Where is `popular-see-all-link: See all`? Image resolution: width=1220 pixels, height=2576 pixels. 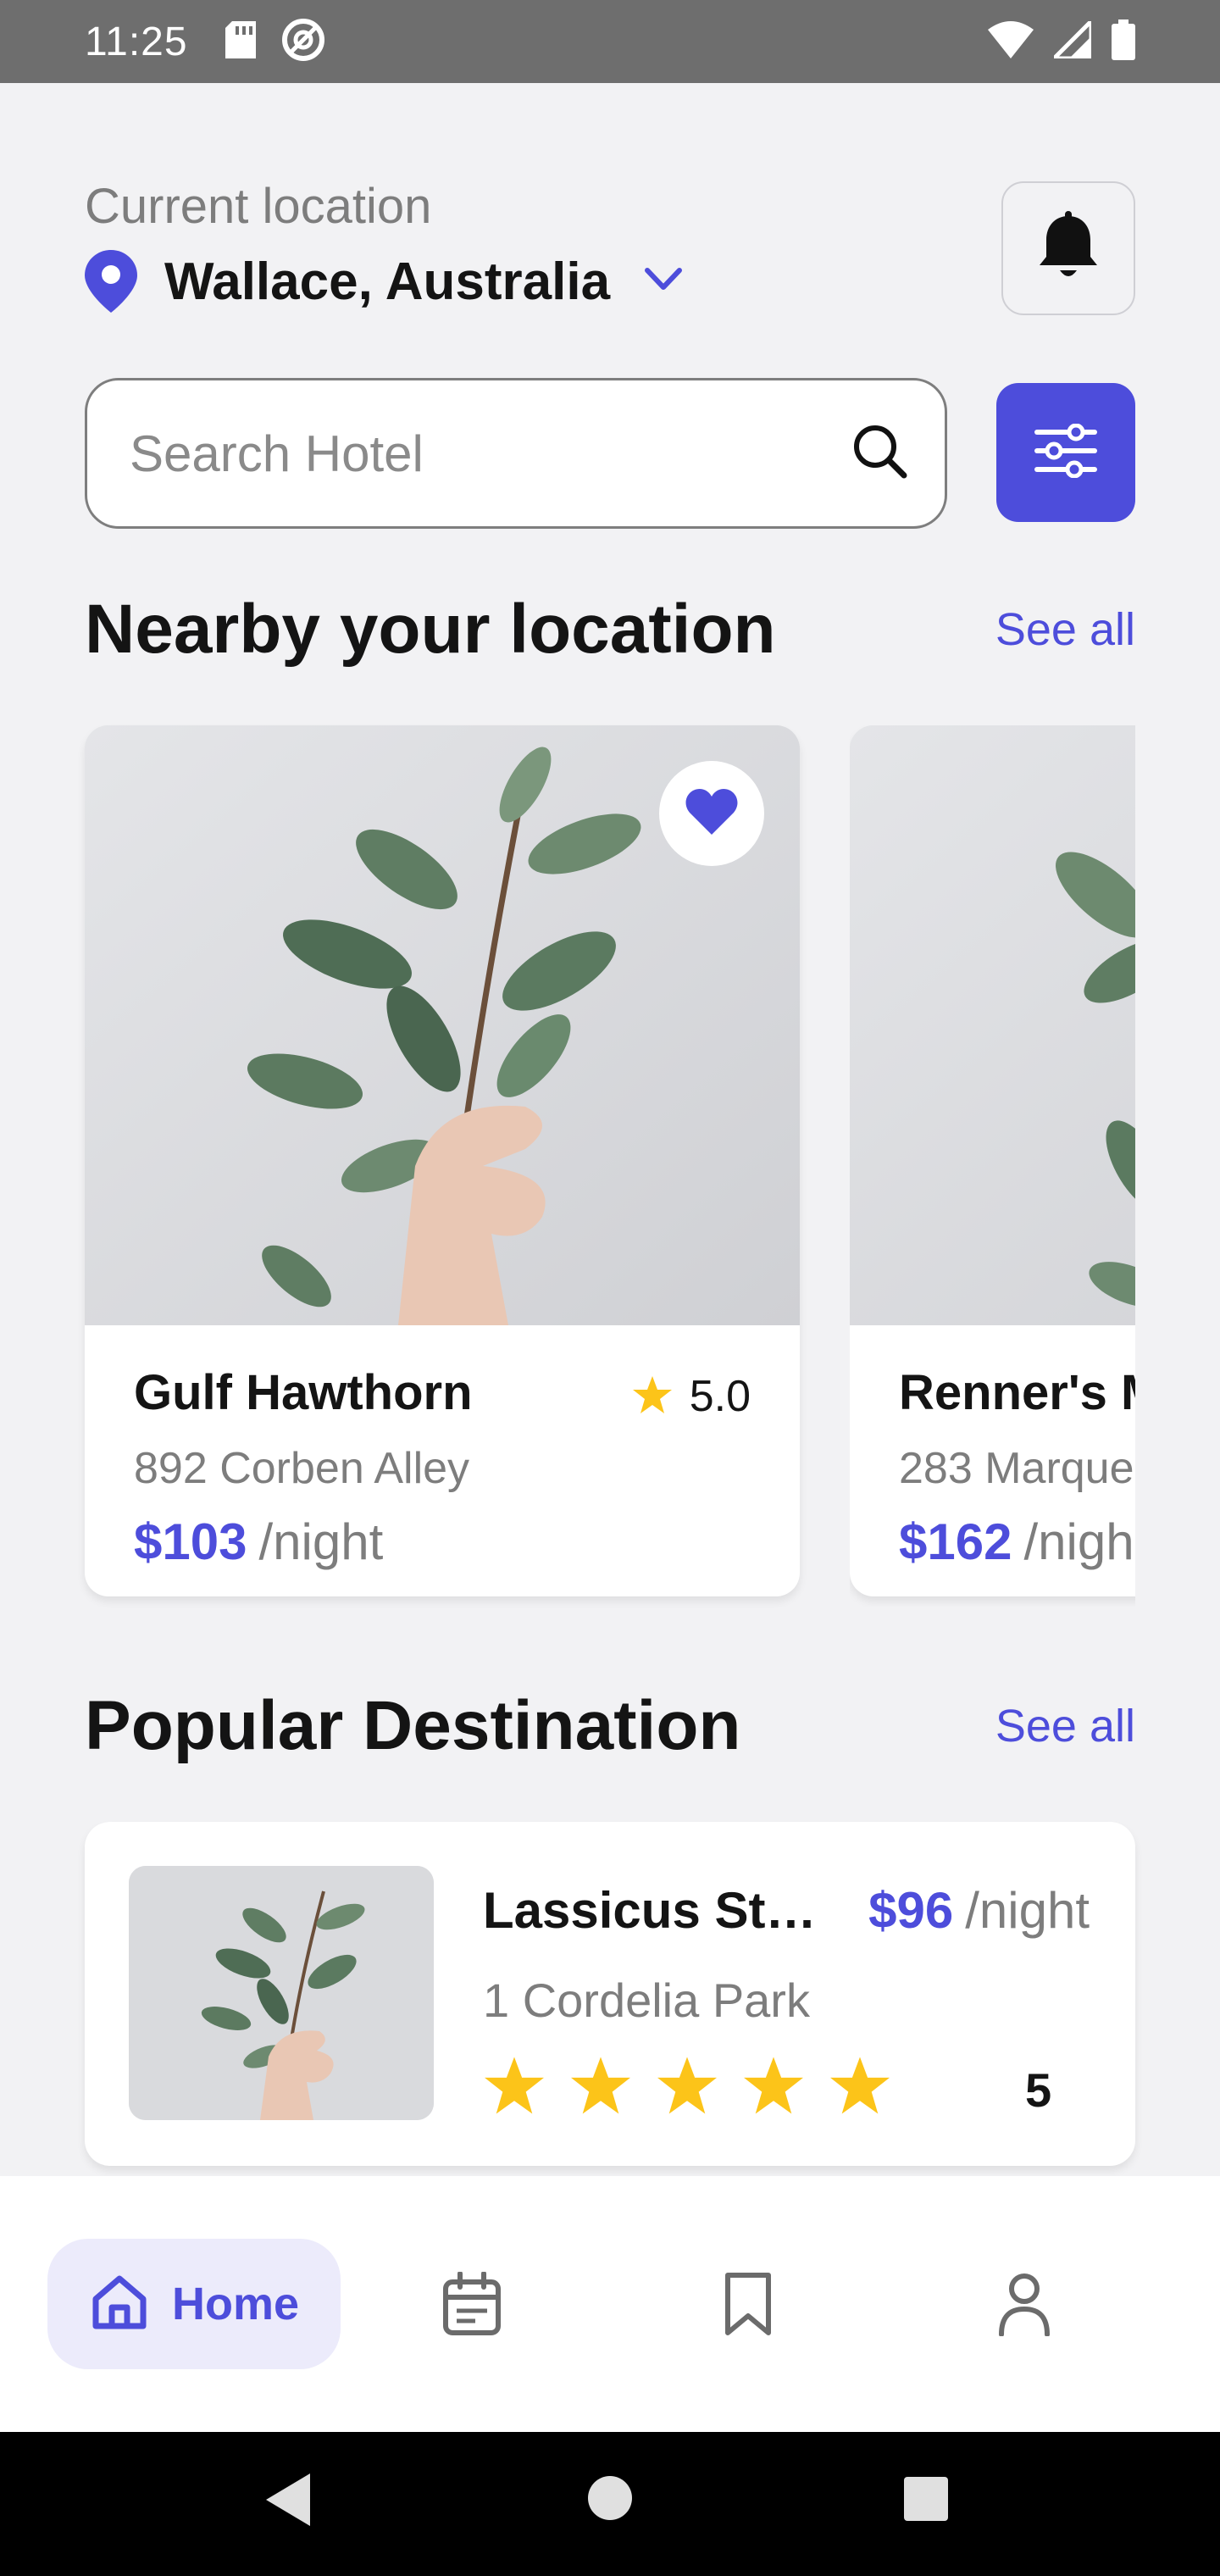 popular-see-all-link: See all is located at coordinates (1065, 1726).